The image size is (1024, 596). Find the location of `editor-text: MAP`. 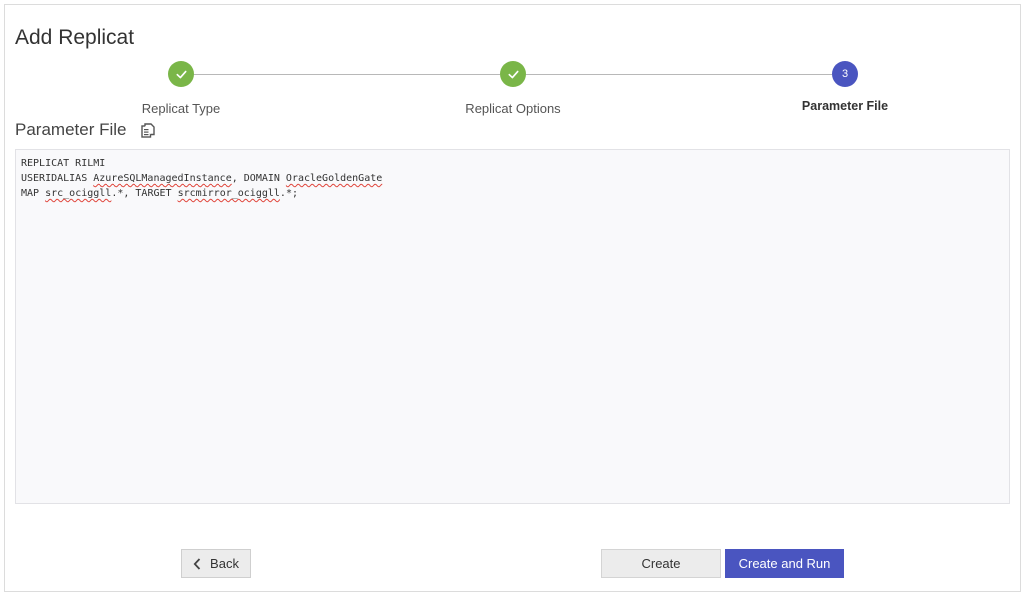

editor-text: MAP is located at coordinates (33, 193).